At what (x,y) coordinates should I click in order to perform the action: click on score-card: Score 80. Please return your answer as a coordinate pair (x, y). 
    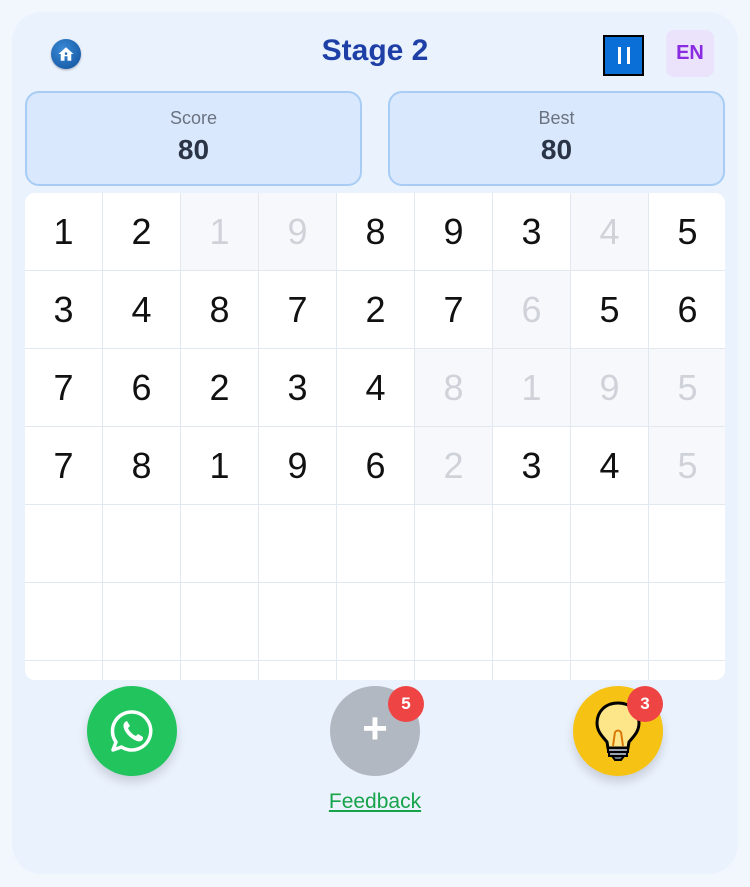
    Looking at the image, I should click on (193, 138).